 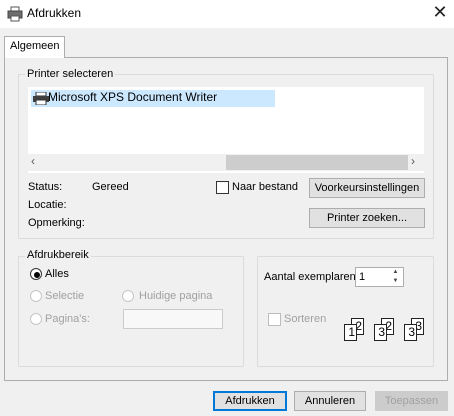 I want to click on collate-checkbox, so click(x=274, y=319).